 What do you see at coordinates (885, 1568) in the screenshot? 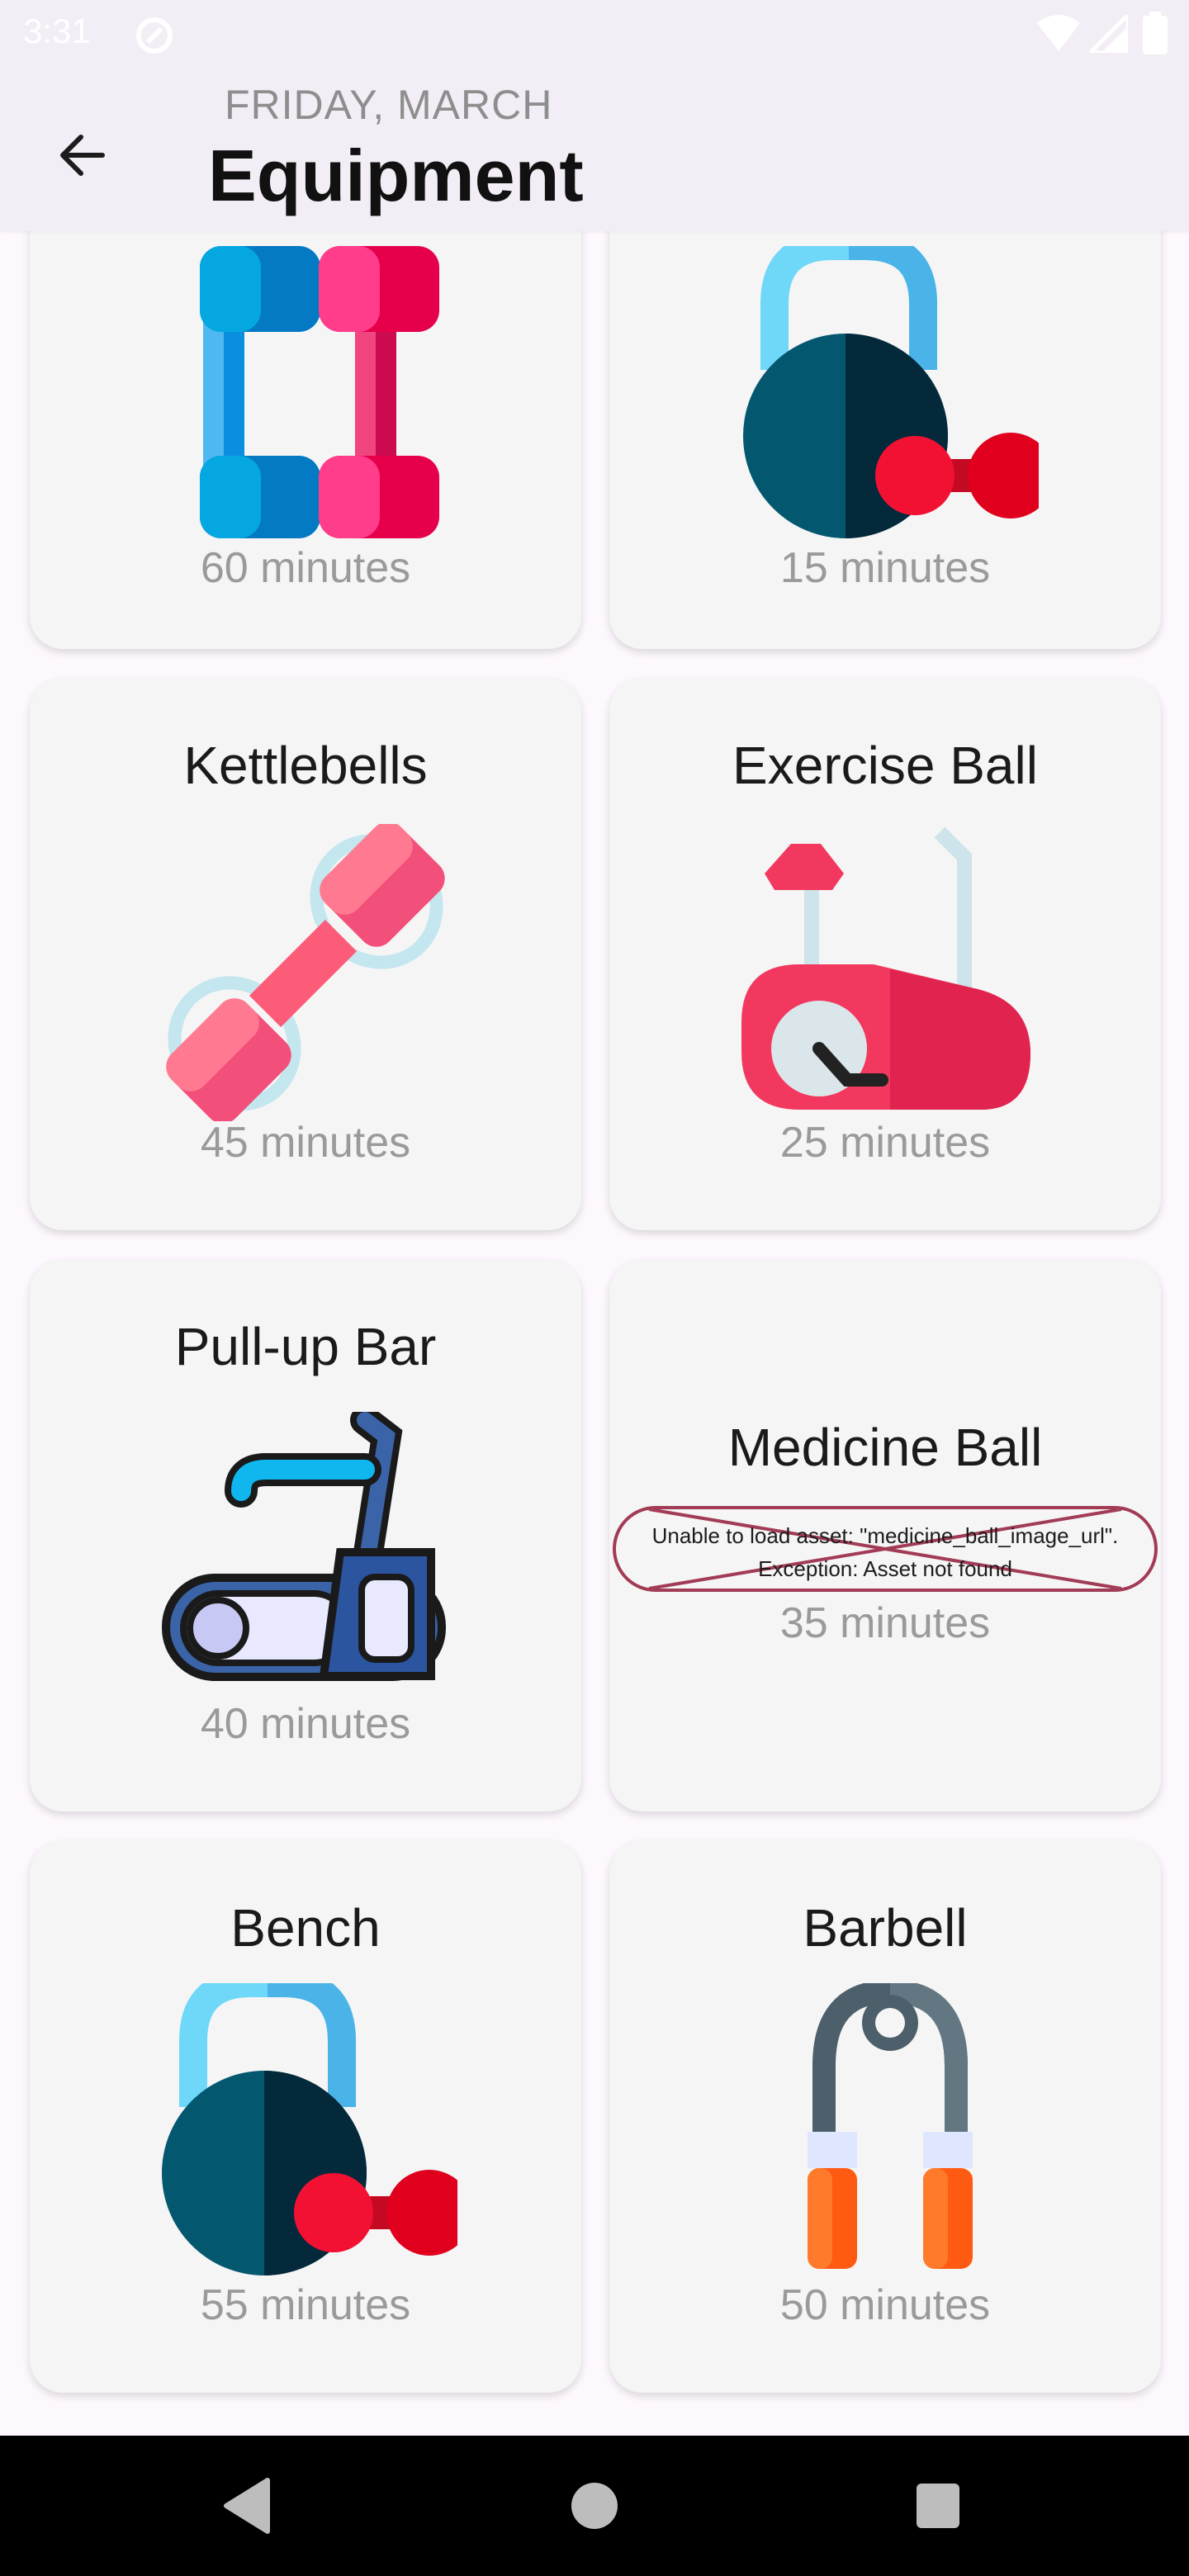
I see `error-line-2: Exception: Asset not found` at bounding box center [885, 1568].